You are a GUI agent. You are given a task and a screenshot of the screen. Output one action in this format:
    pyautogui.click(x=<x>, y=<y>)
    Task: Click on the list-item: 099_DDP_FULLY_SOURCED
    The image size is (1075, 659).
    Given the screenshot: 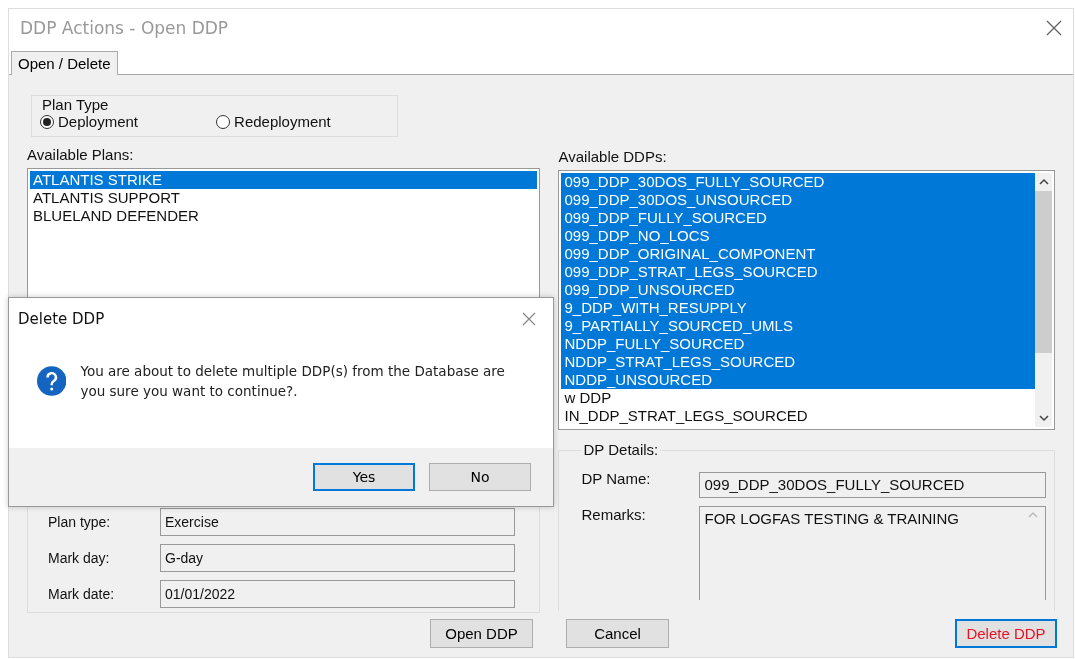 What is the action you would take?
    pyautogui.click(x=798, y=218)
    